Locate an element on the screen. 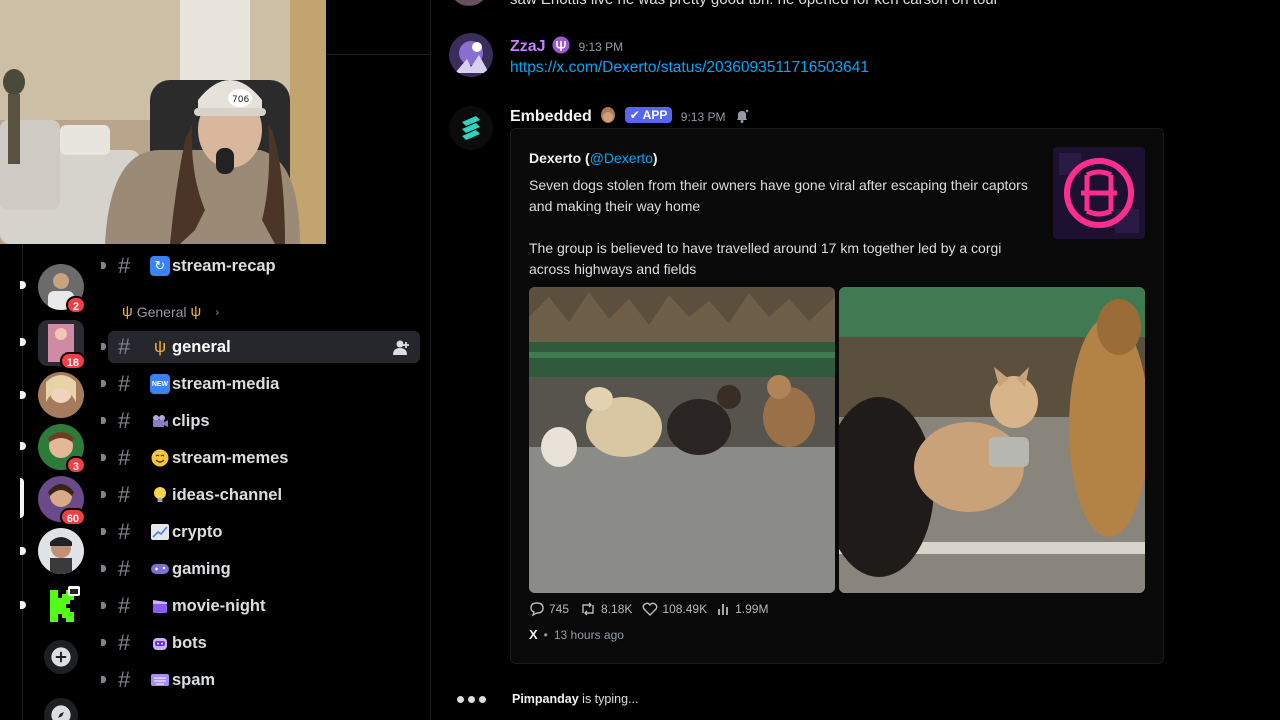 This screenshot has width=1280, height=720. embed-author: Dexerto (@Dexerto) is located at coordinates (593, 158).